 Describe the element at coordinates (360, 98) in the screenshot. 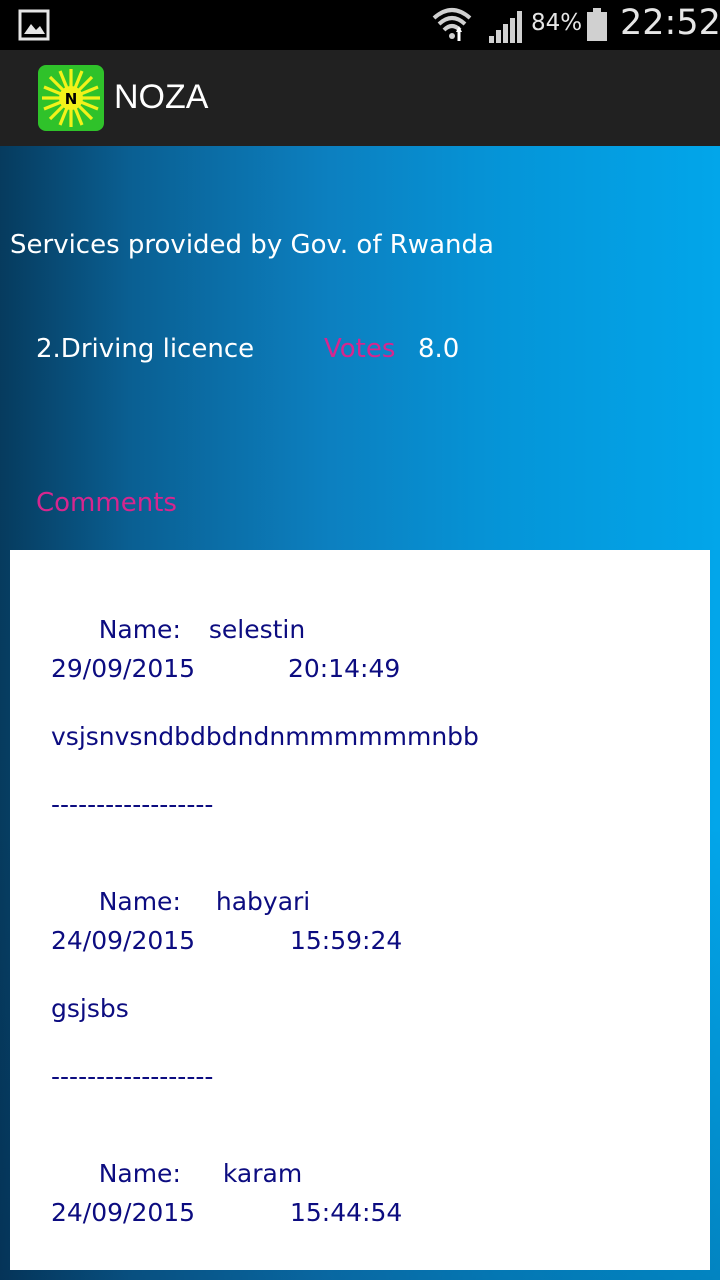

I see `action-bar: N NOZA` at that location.